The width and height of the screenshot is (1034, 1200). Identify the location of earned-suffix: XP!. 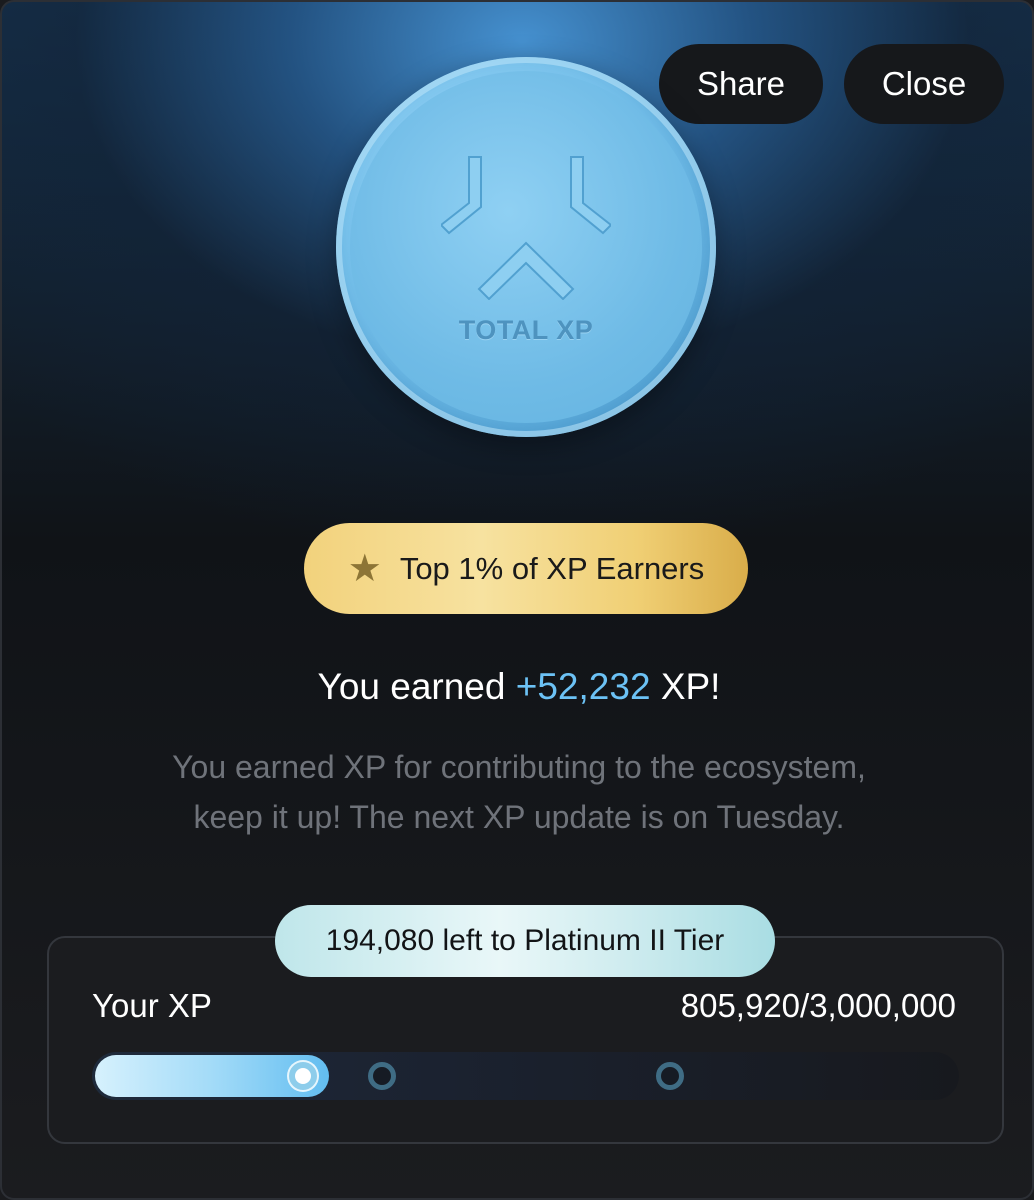
(690, 686).